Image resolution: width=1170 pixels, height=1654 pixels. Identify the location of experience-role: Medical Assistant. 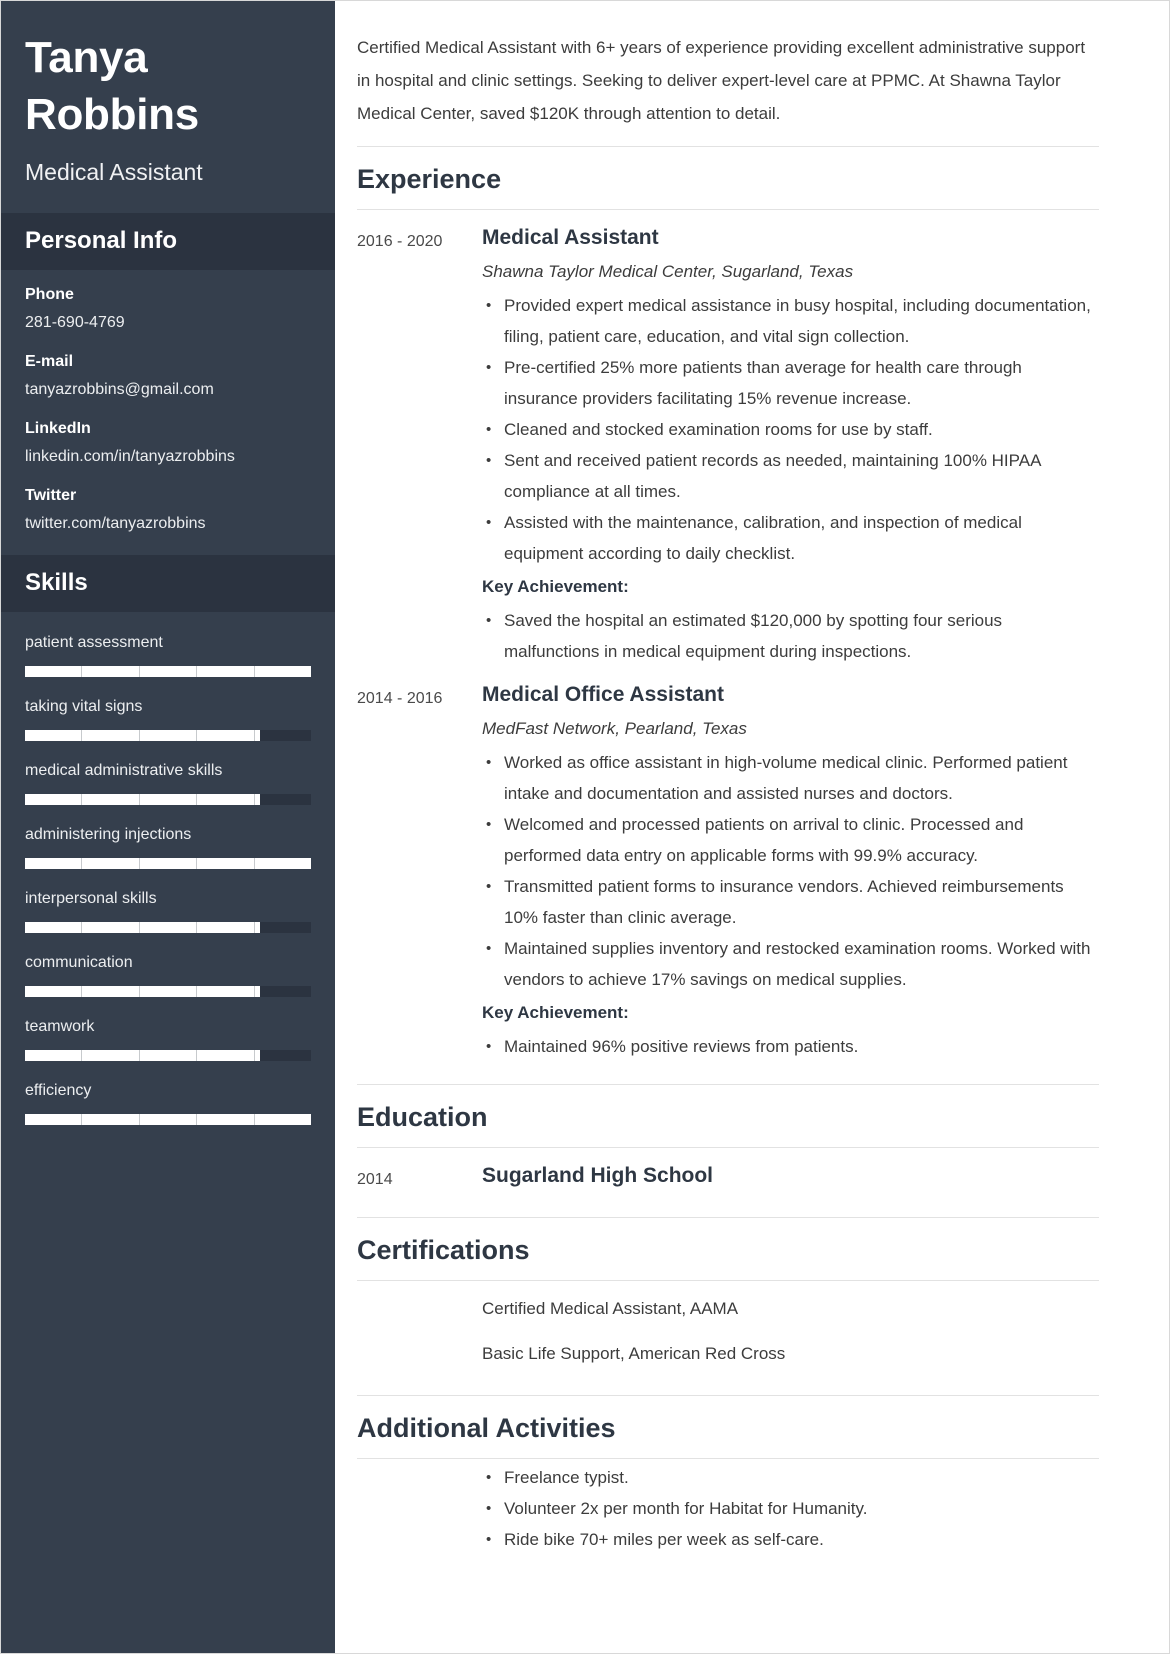
(570, 237).